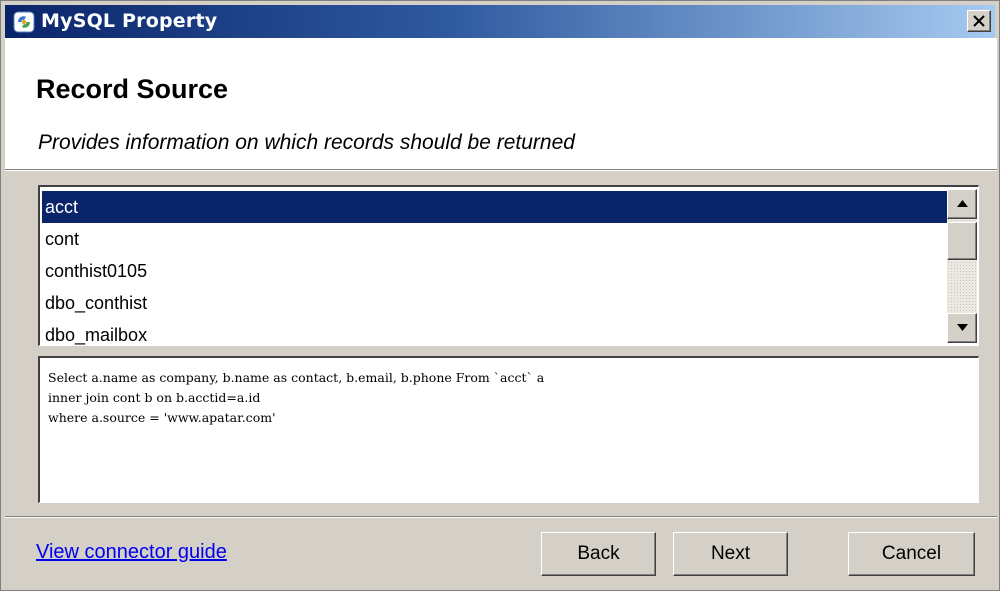 This screenshot has height=591, width=1000. I want to click on list-item-cont: cont, so click(494, 239).